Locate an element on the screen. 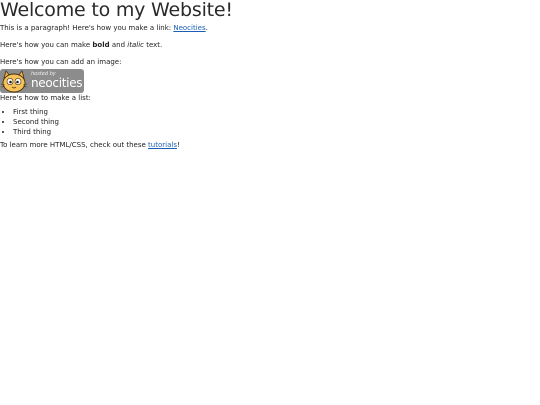 The image size is (540, 405). image-paragraph: Here's how you can add an image: is located at coordinates (61, 62).